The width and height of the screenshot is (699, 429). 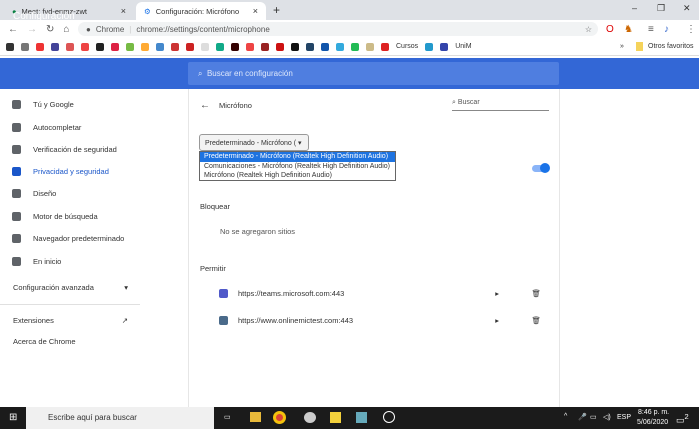 I want to click on windows-start-icon: ⊞, so click(x=13, y=417).